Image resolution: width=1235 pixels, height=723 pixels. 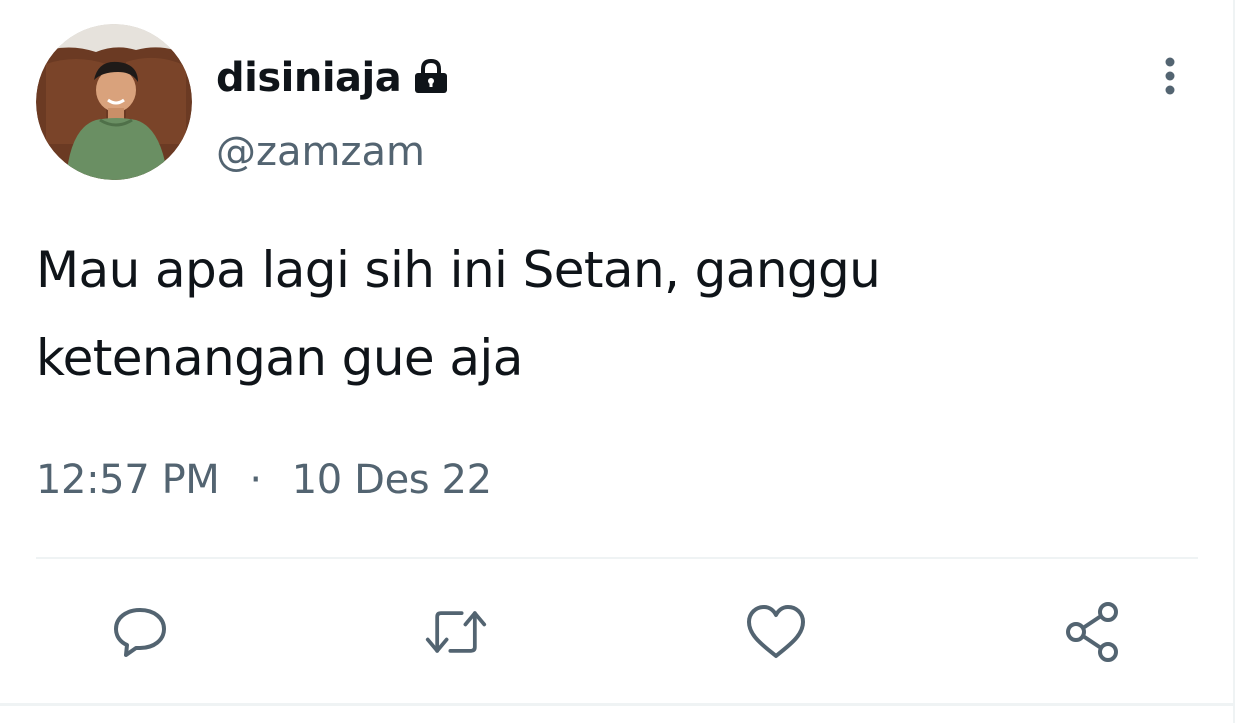 I want to click on retweet-button, so click(x=456, y=632).